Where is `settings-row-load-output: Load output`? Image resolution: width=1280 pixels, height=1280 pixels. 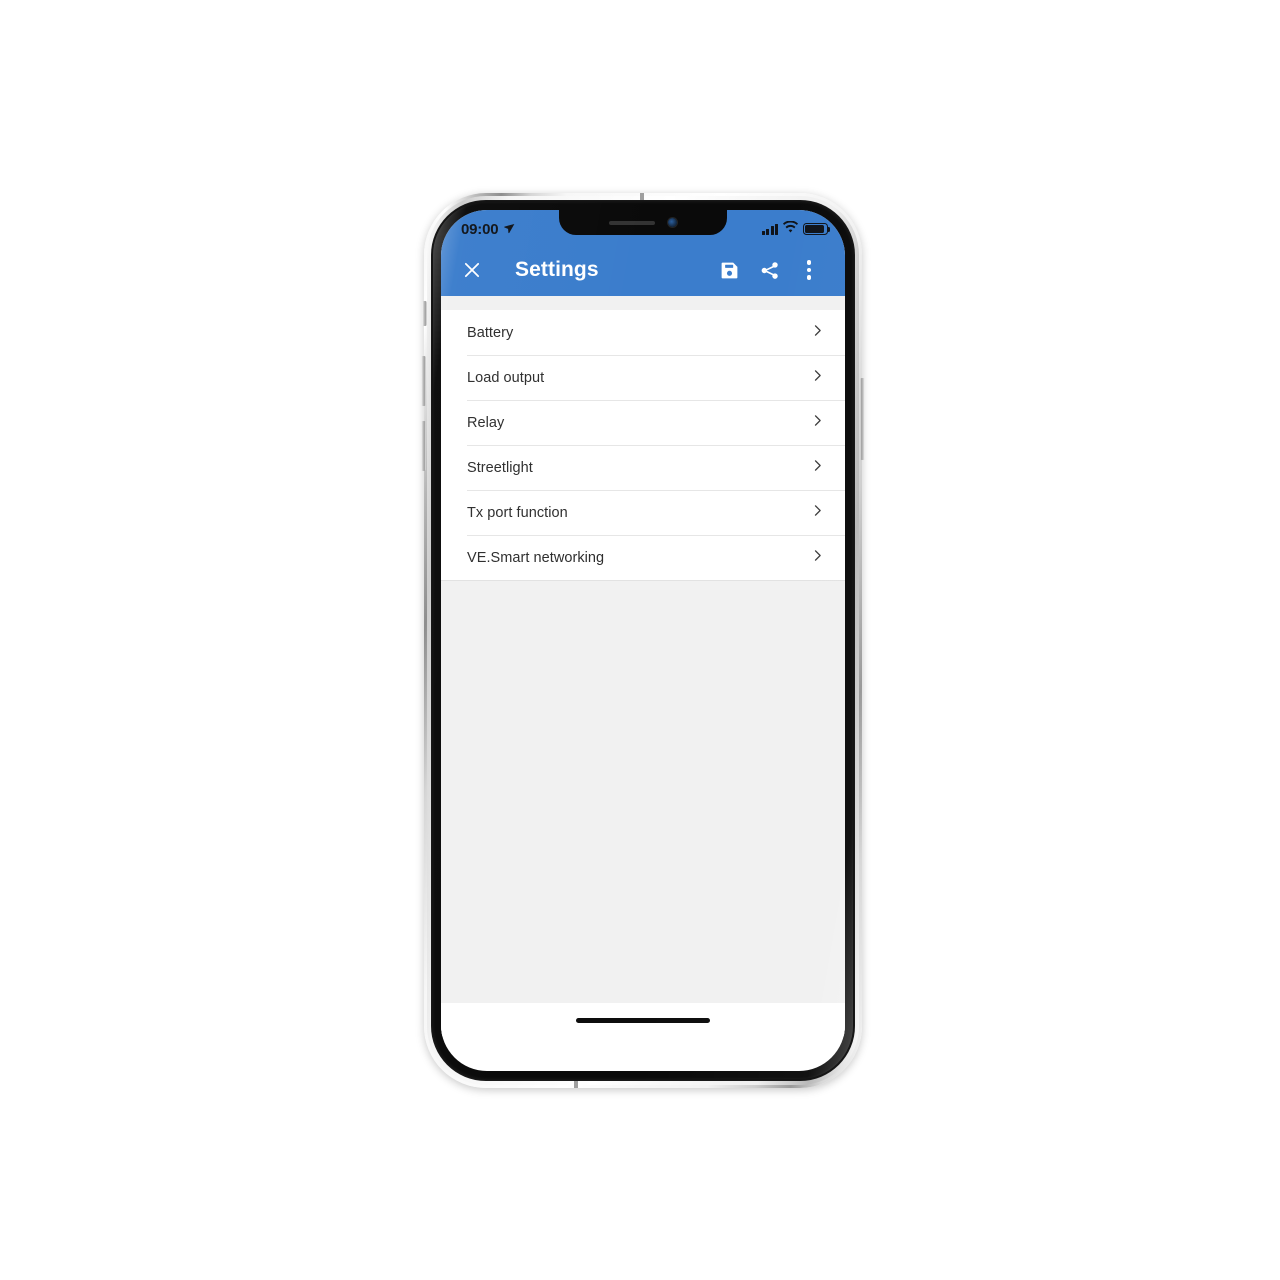
settings-row-load-output: Load output is located at coordinates (643, 377).